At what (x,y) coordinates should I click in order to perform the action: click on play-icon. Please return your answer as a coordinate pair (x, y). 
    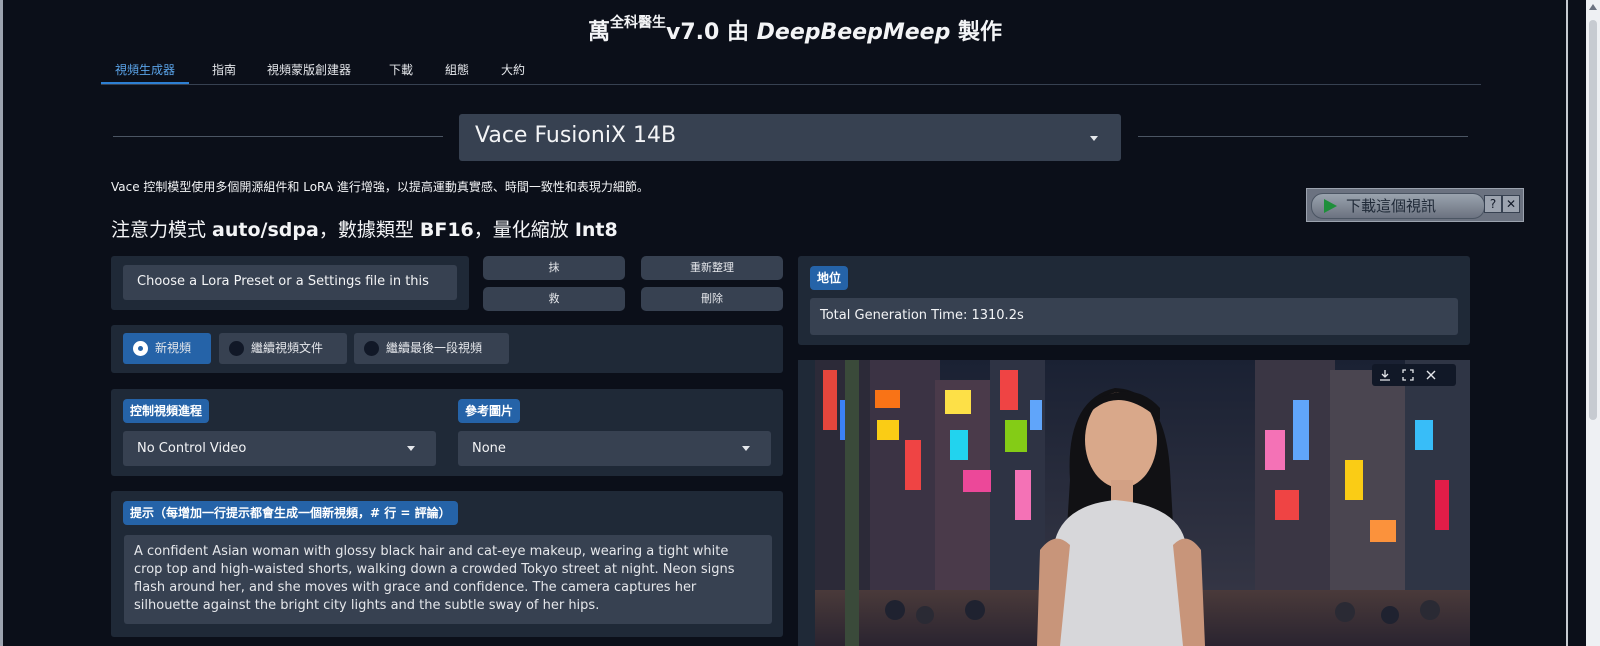
    Looking at the image, I should click on (1330, 206).